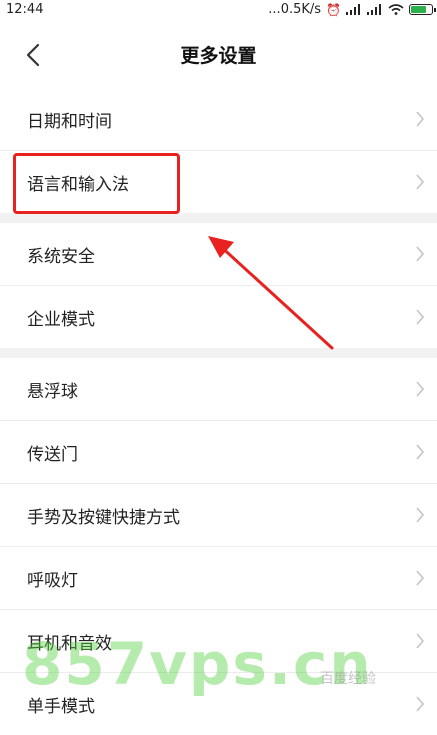 The image size is (437, 735). What do you see at coordinates (218, 578) in the screenshot?
I see `settings-item-breathing-light: 呼吸灯` at bounding box center [218, 578].